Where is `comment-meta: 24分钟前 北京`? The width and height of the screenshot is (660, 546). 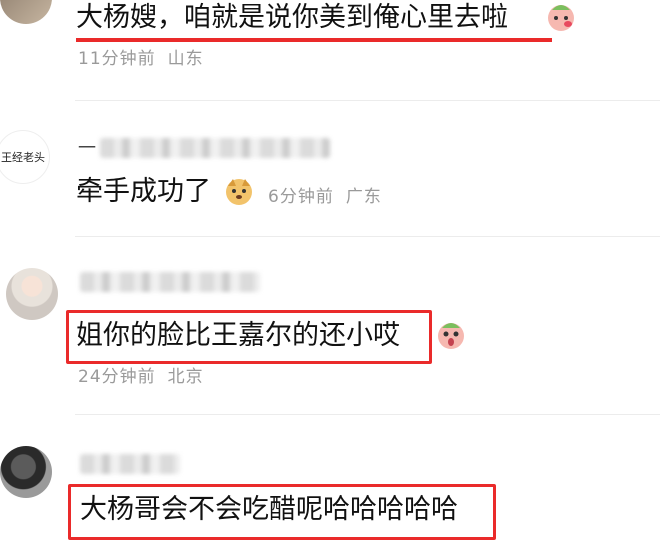
comment-meta: 24分钟前 北京 is located at coordinates (147, 374).